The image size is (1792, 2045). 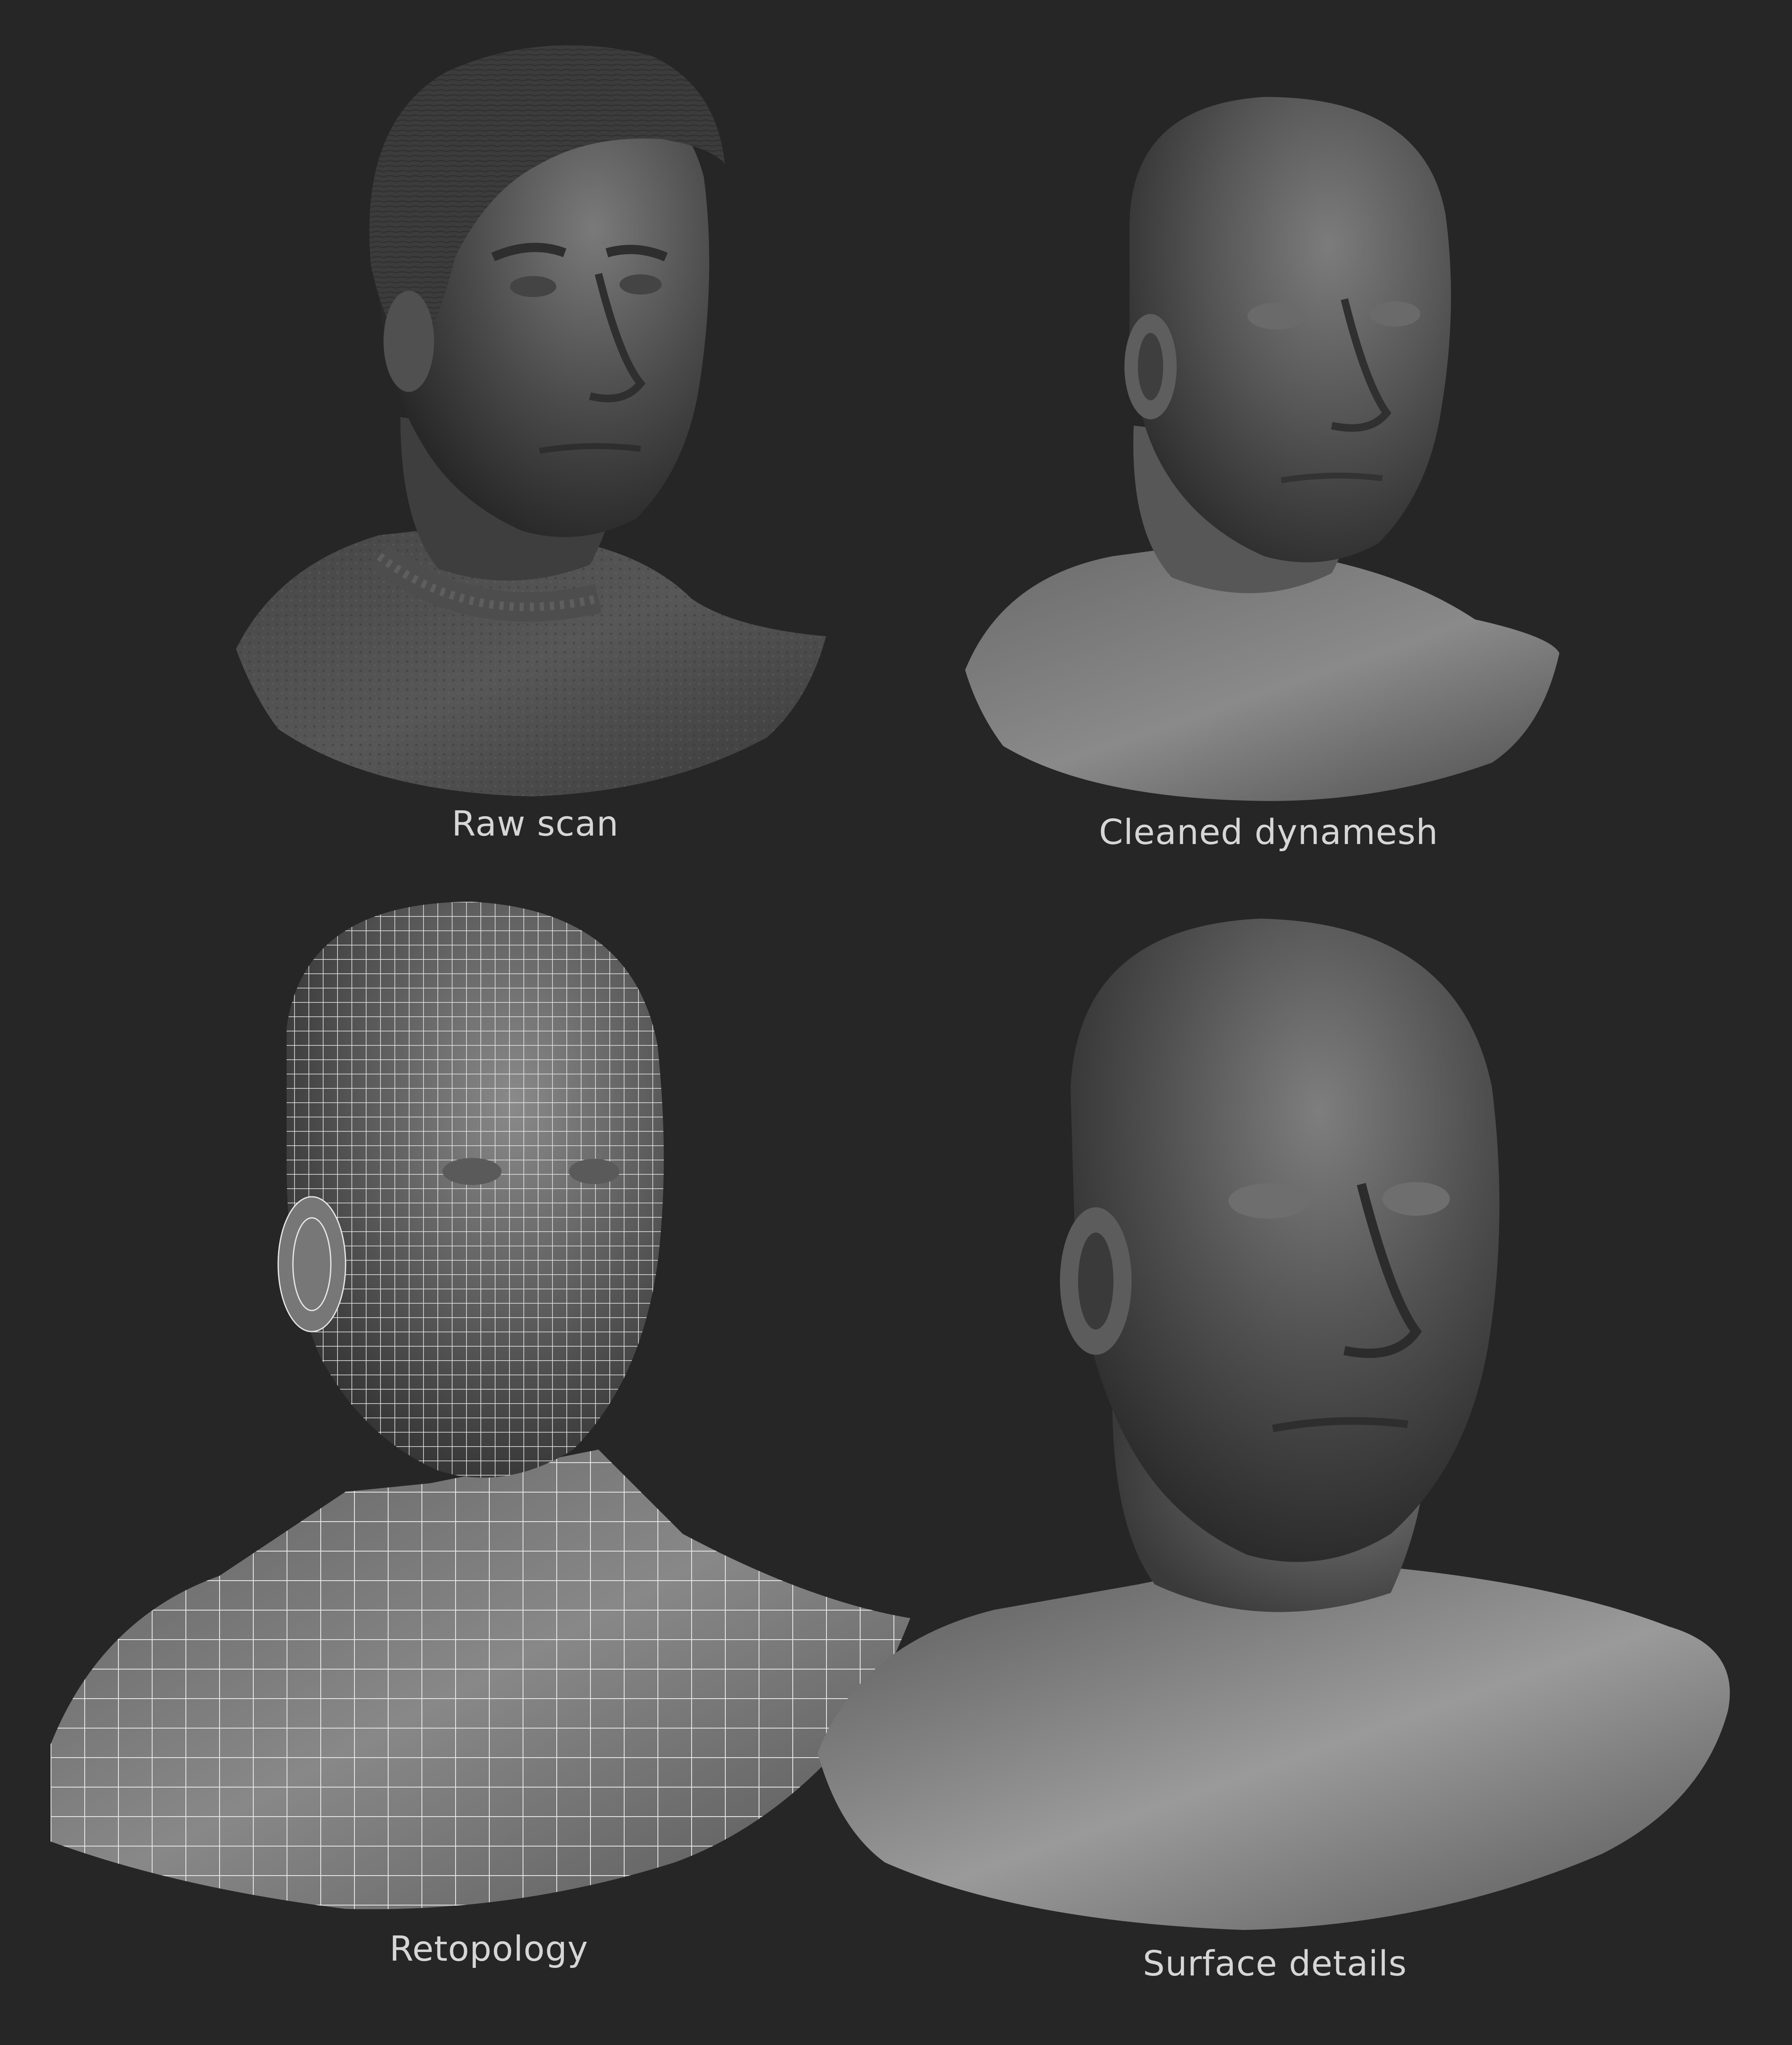 What do you see at coordinates (1268, 832) in the screenshot?
I see `caption-cleaned-dynamesh: Cleaned dynamesh` at bounding box center [1268, 832].